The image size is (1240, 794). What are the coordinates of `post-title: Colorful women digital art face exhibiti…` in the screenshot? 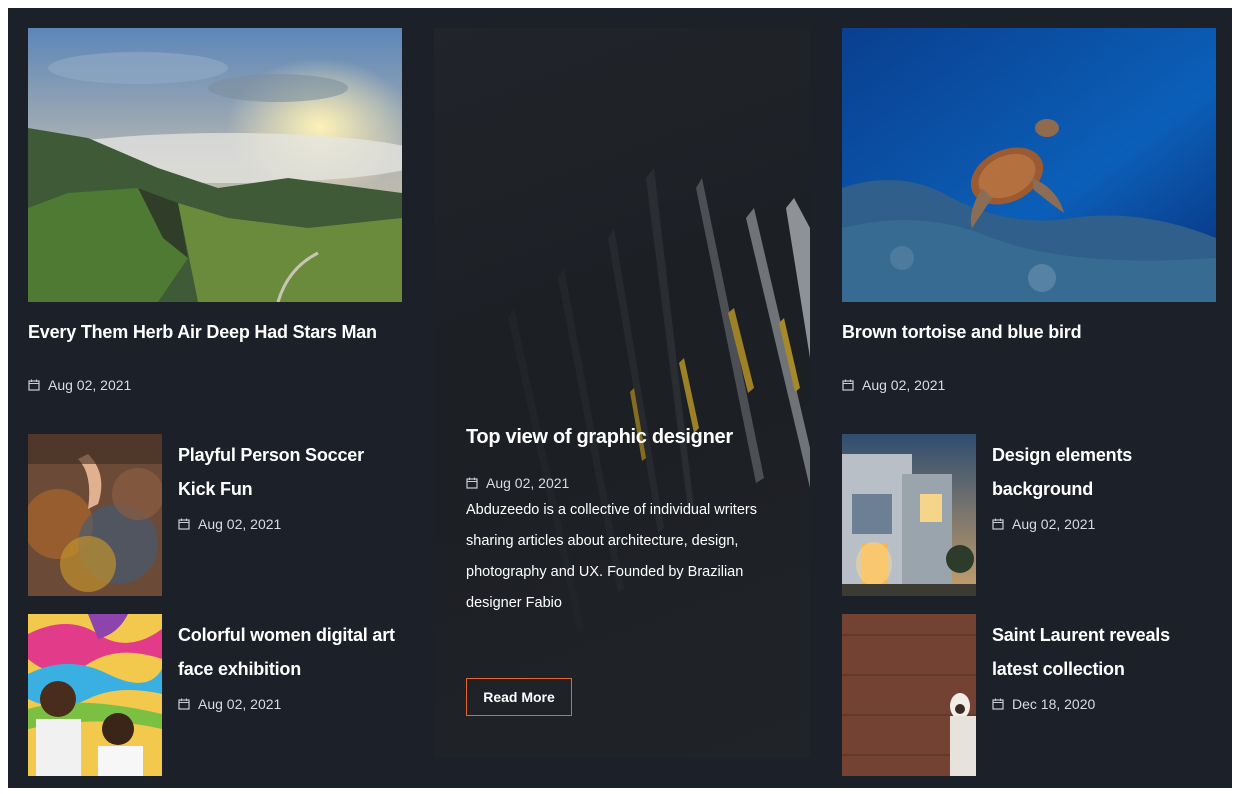 It's located at (288, 652).